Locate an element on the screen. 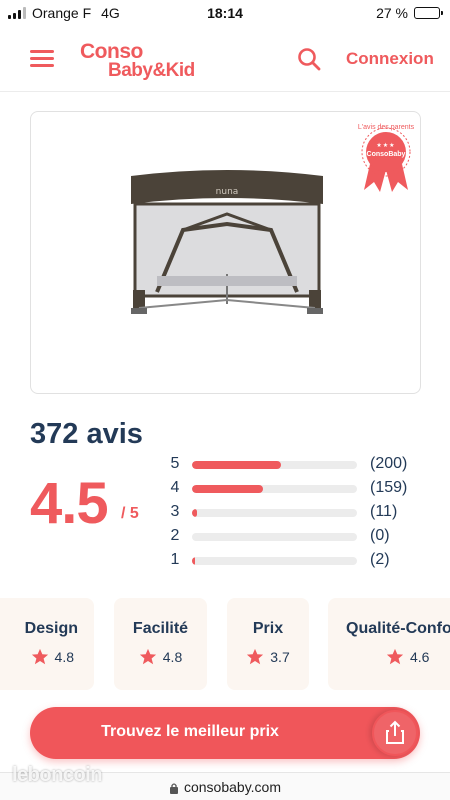 Image resolution: width=450 pixels, height=800 pixels. rating-row-2: 2 (0) is located at coordinates (298, 536).